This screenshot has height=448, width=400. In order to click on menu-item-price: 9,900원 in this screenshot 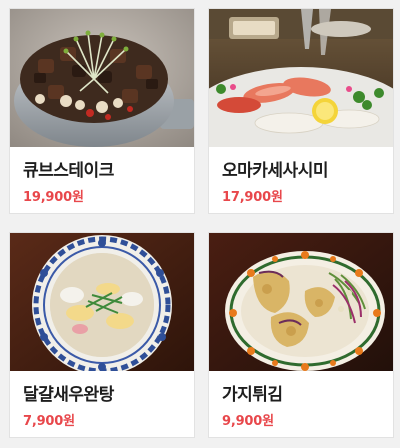, I will do `click(248, 421)`.